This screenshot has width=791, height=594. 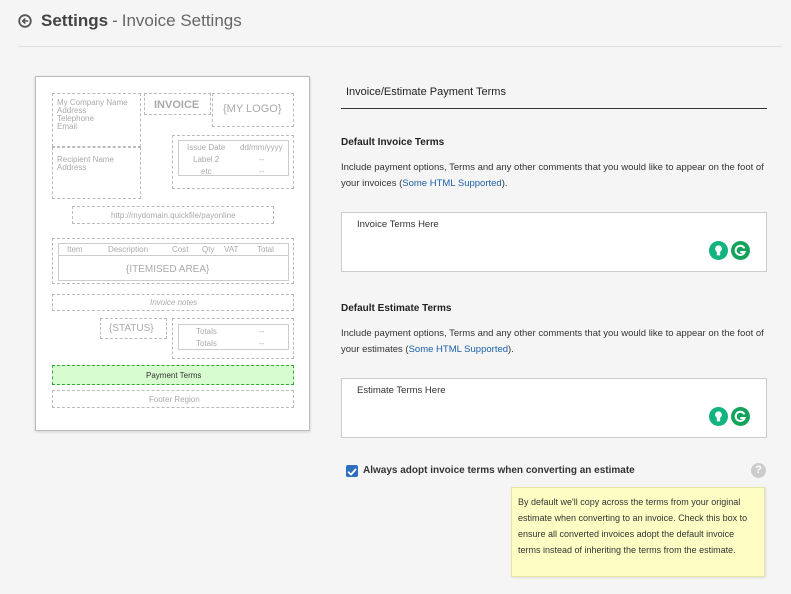 What do you see at coordinates (72, 167) in the screenshot?
I see `recipient-address-text: Address` at bounding box center [72, 167].